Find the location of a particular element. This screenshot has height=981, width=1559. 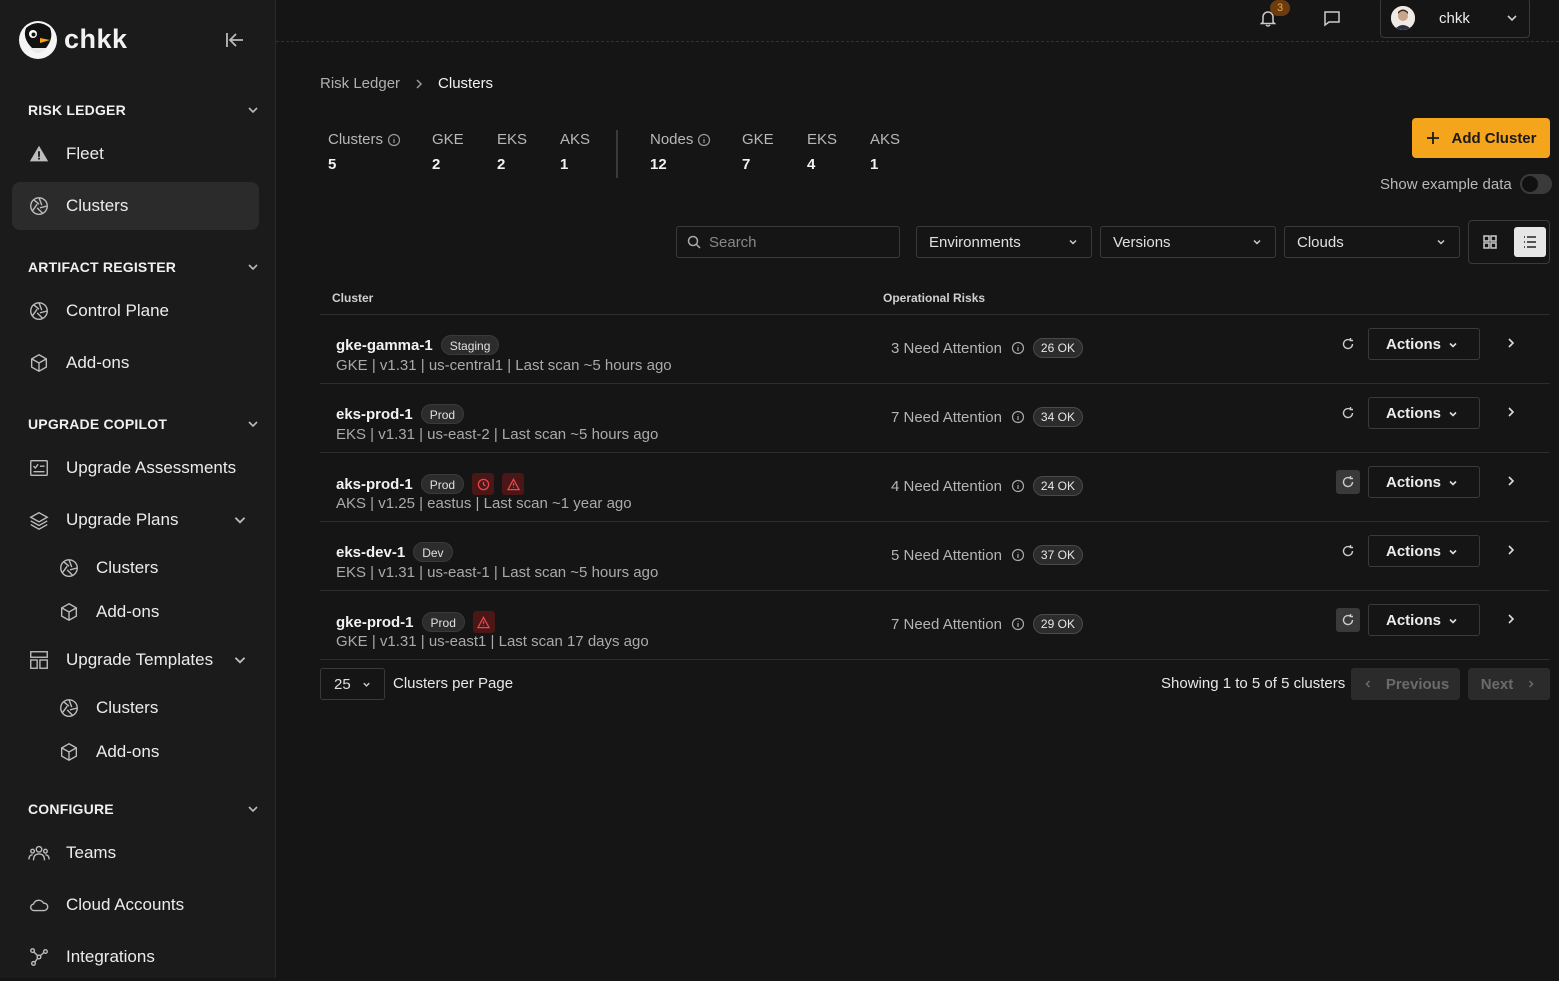

select-value: Versions is located at coordinates (1142, 242).